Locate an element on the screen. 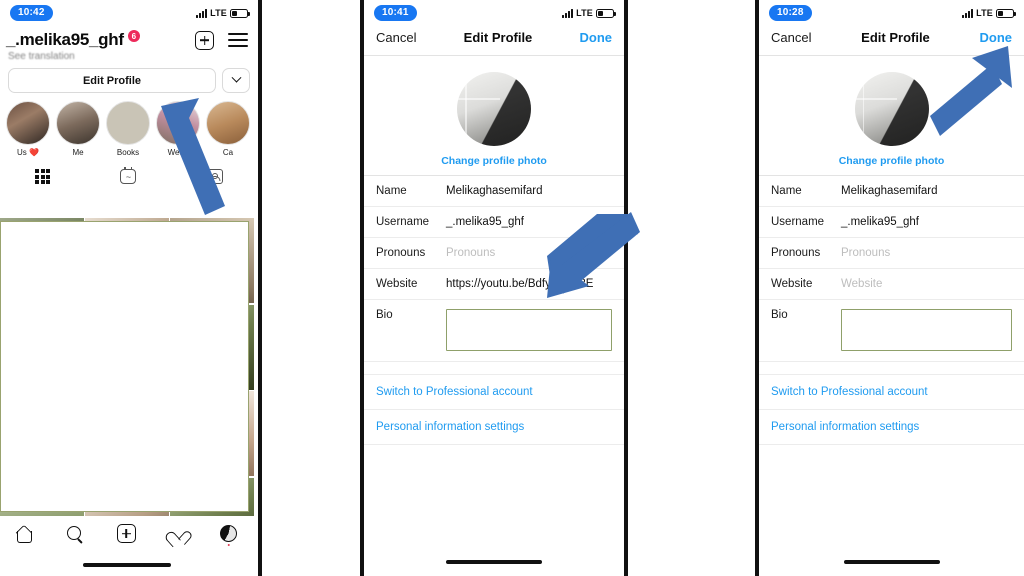 Image resolution: width=1024 pixels, height=576 pixels. website-field-value: Website is located at coordinates (861, 284).